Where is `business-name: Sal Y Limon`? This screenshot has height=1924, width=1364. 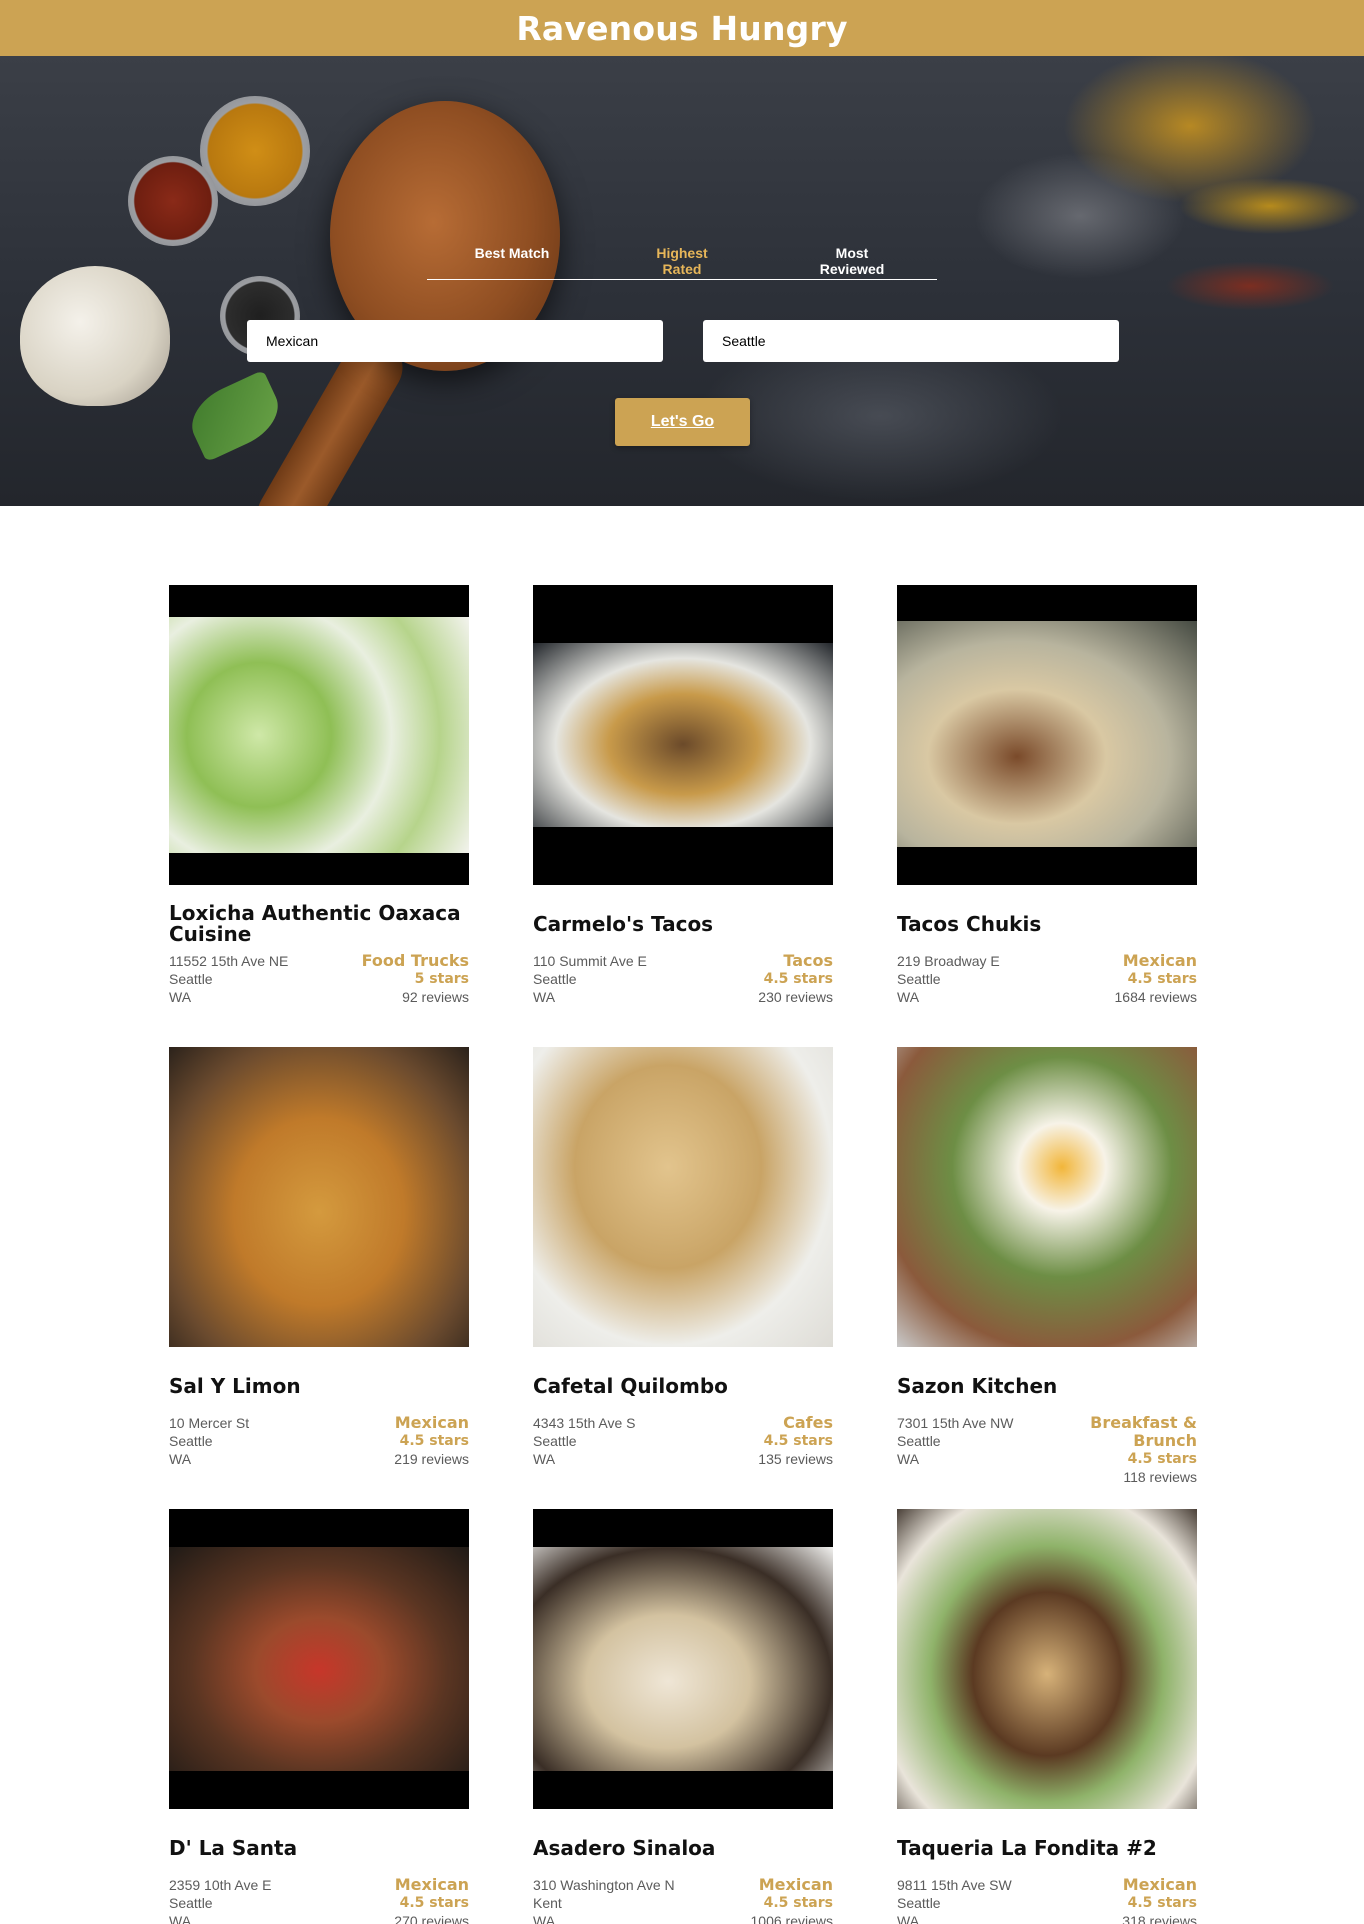 business-name: Sal Y Limon is located at coordinates (235, 1385).